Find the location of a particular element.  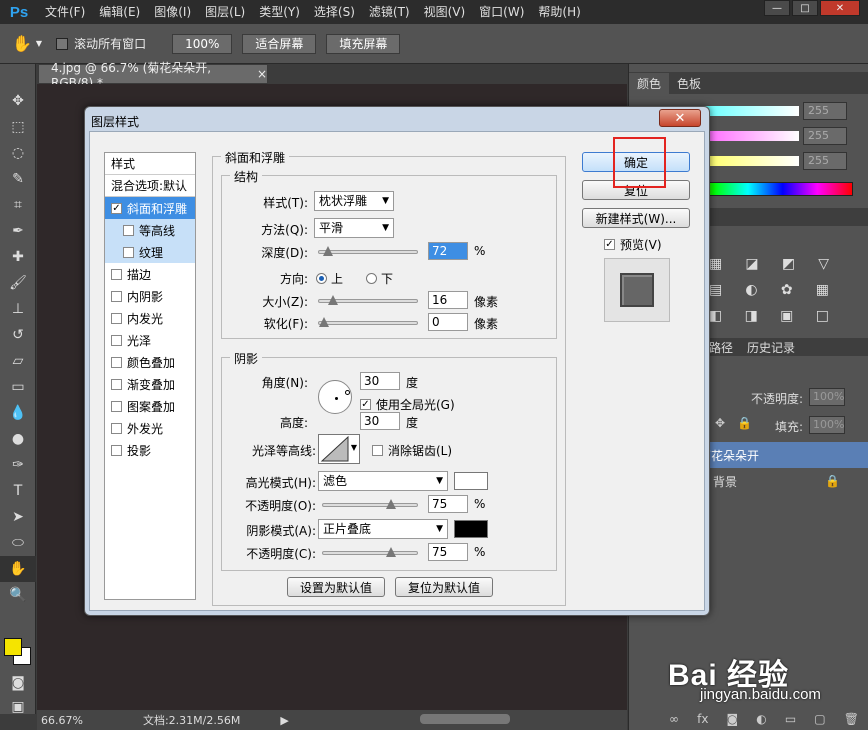

menu-view: 视图(V) is located at coordinates (445, 12).